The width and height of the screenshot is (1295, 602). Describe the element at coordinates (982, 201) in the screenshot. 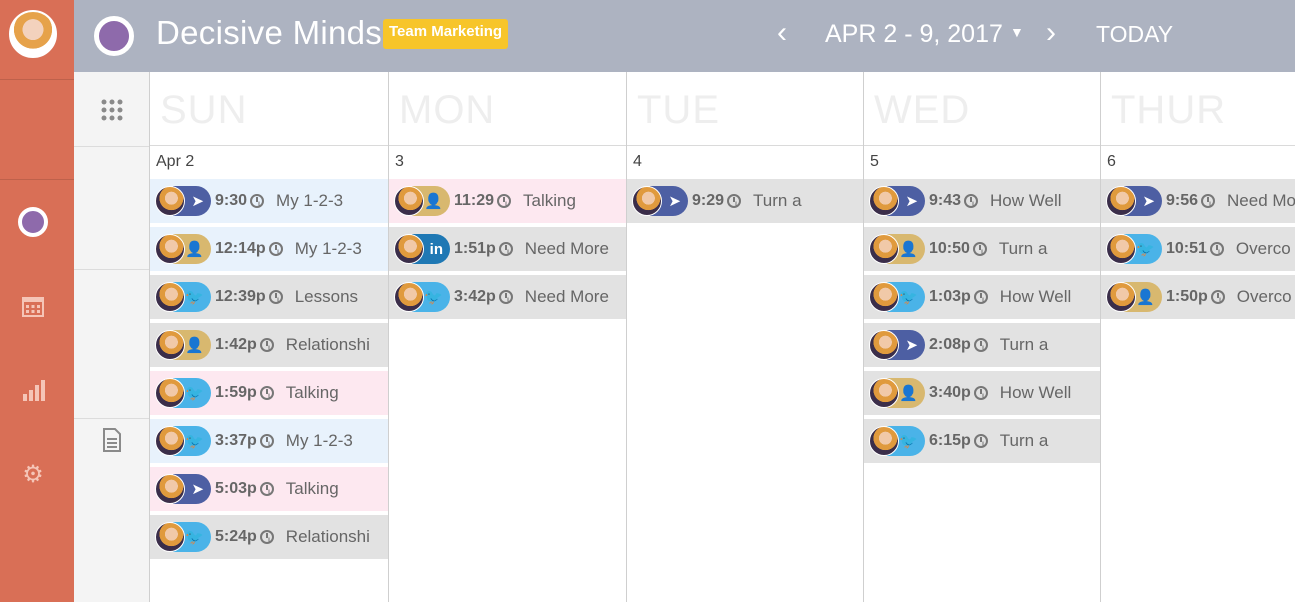

I see `scheduled-post: ➤ 9:43 How Well` at that location.